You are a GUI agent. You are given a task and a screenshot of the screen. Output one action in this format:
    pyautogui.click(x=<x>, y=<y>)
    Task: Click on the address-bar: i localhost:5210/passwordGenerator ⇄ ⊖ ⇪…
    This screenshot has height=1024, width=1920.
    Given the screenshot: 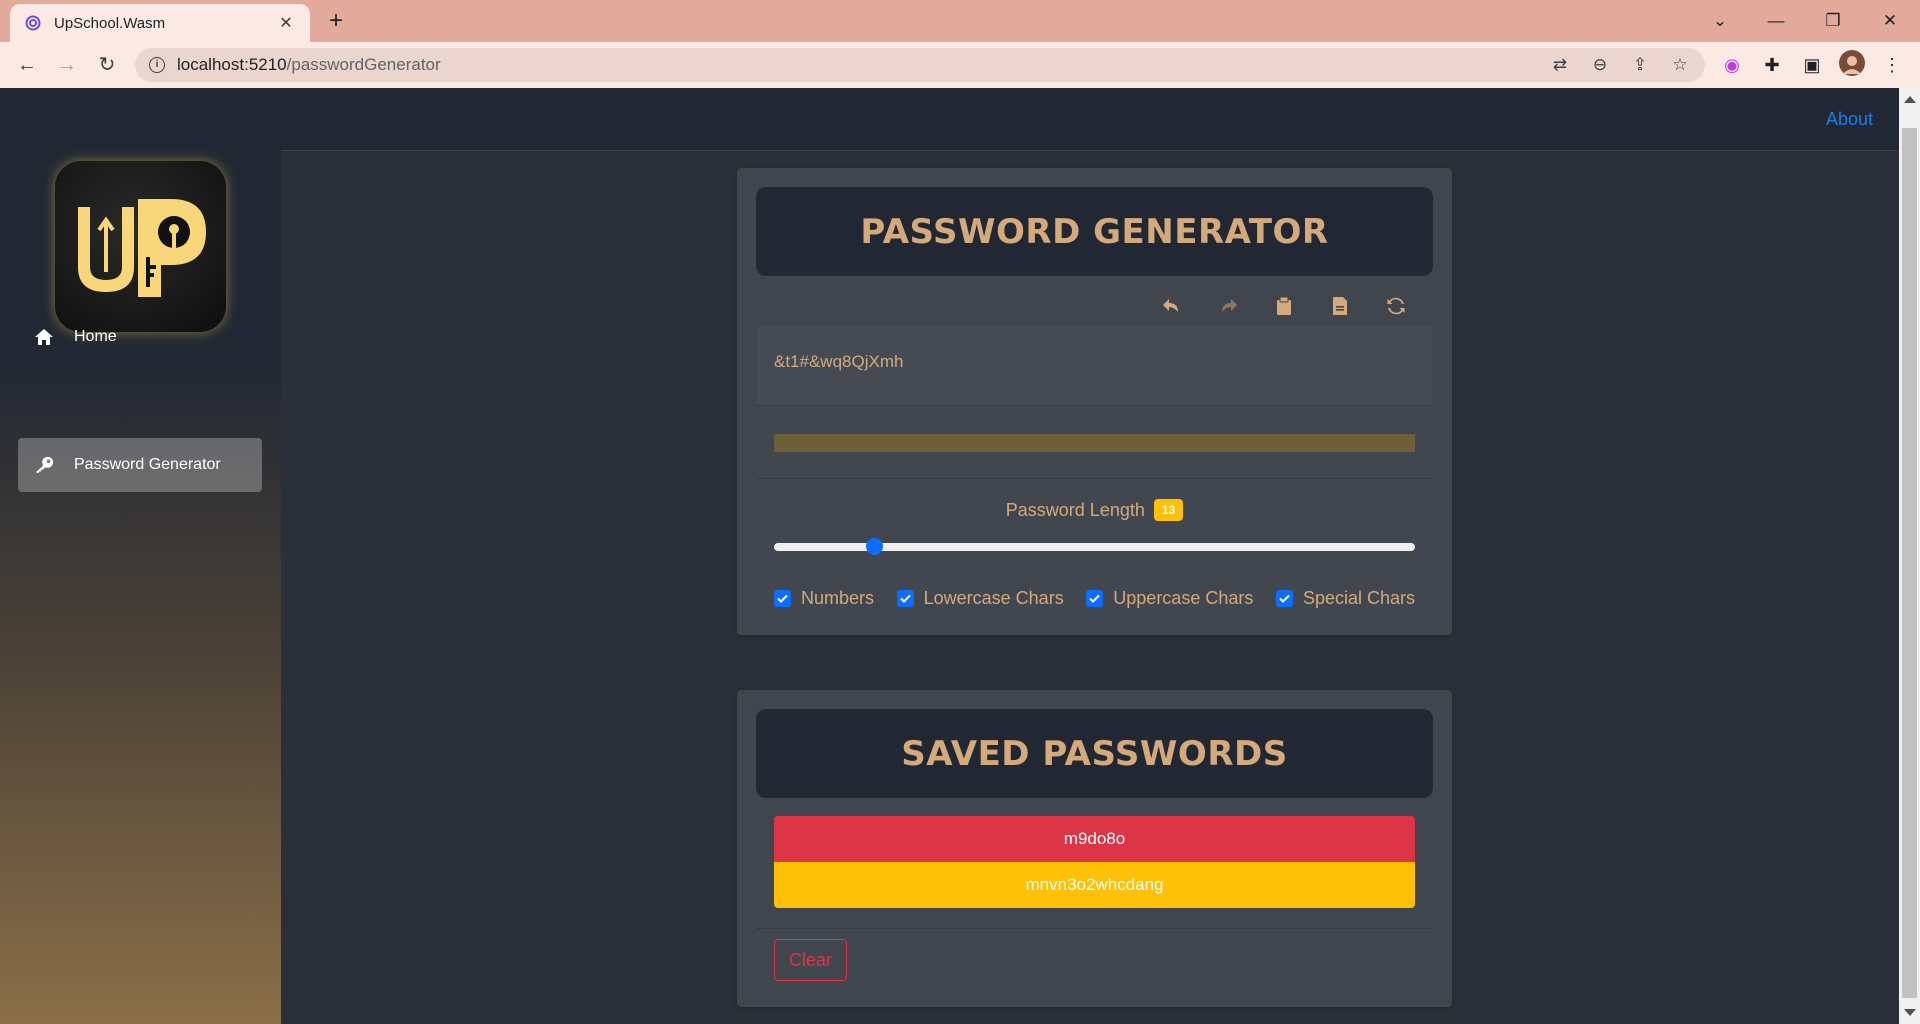 What is the action you would take?
    pyautogui.click(x=920, y=65)
    